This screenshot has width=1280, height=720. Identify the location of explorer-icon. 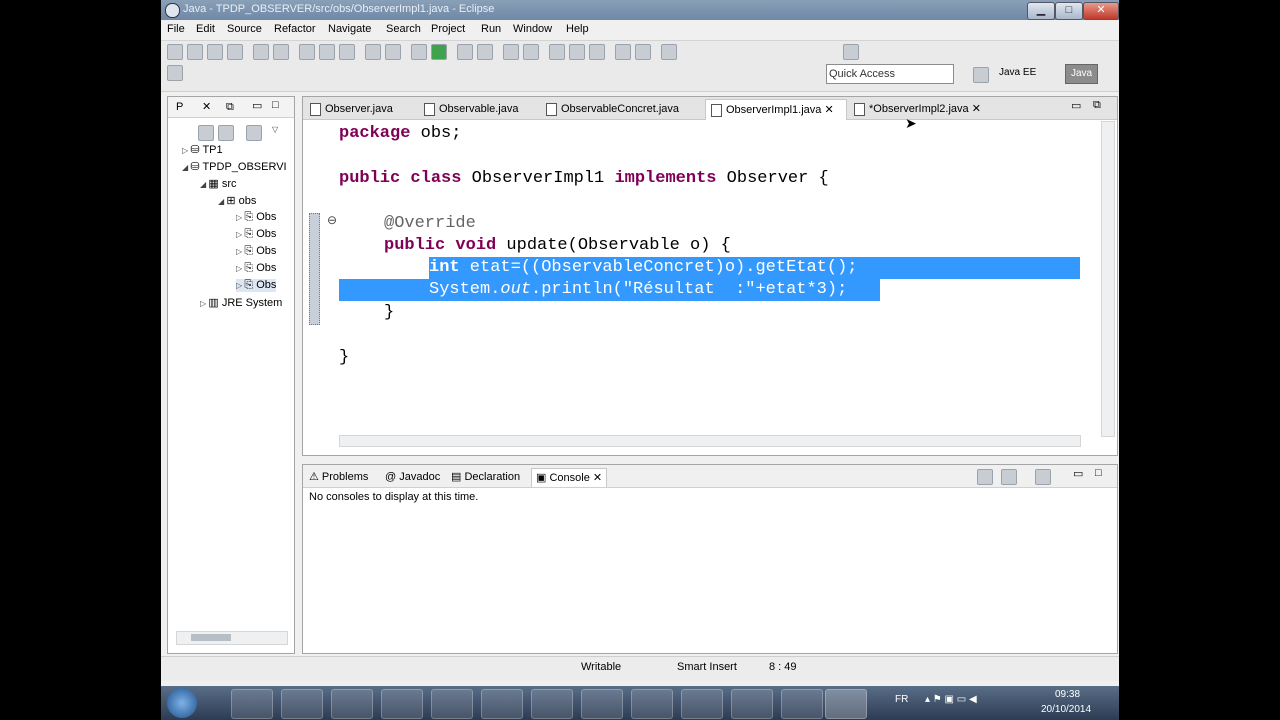
(252, 704).